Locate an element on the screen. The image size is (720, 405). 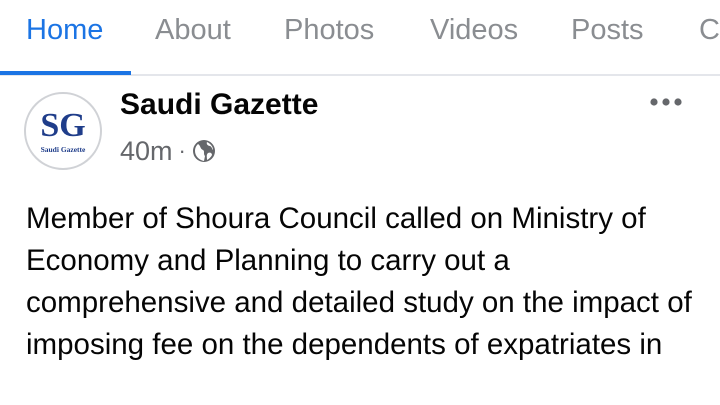
tab-videos: Videos is located at coordinates (474, 30).